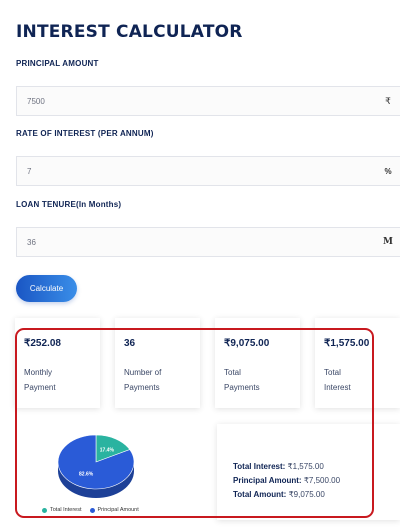  I want to click on tenure-input, so click(196, 242).